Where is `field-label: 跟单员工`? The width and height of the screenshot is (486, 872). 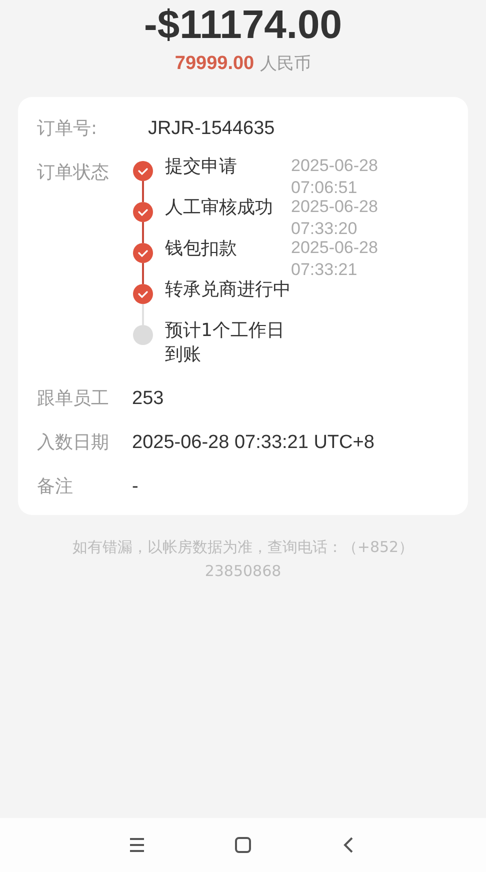 field-label: 跟单员工 is located at coordinates (73, 399).